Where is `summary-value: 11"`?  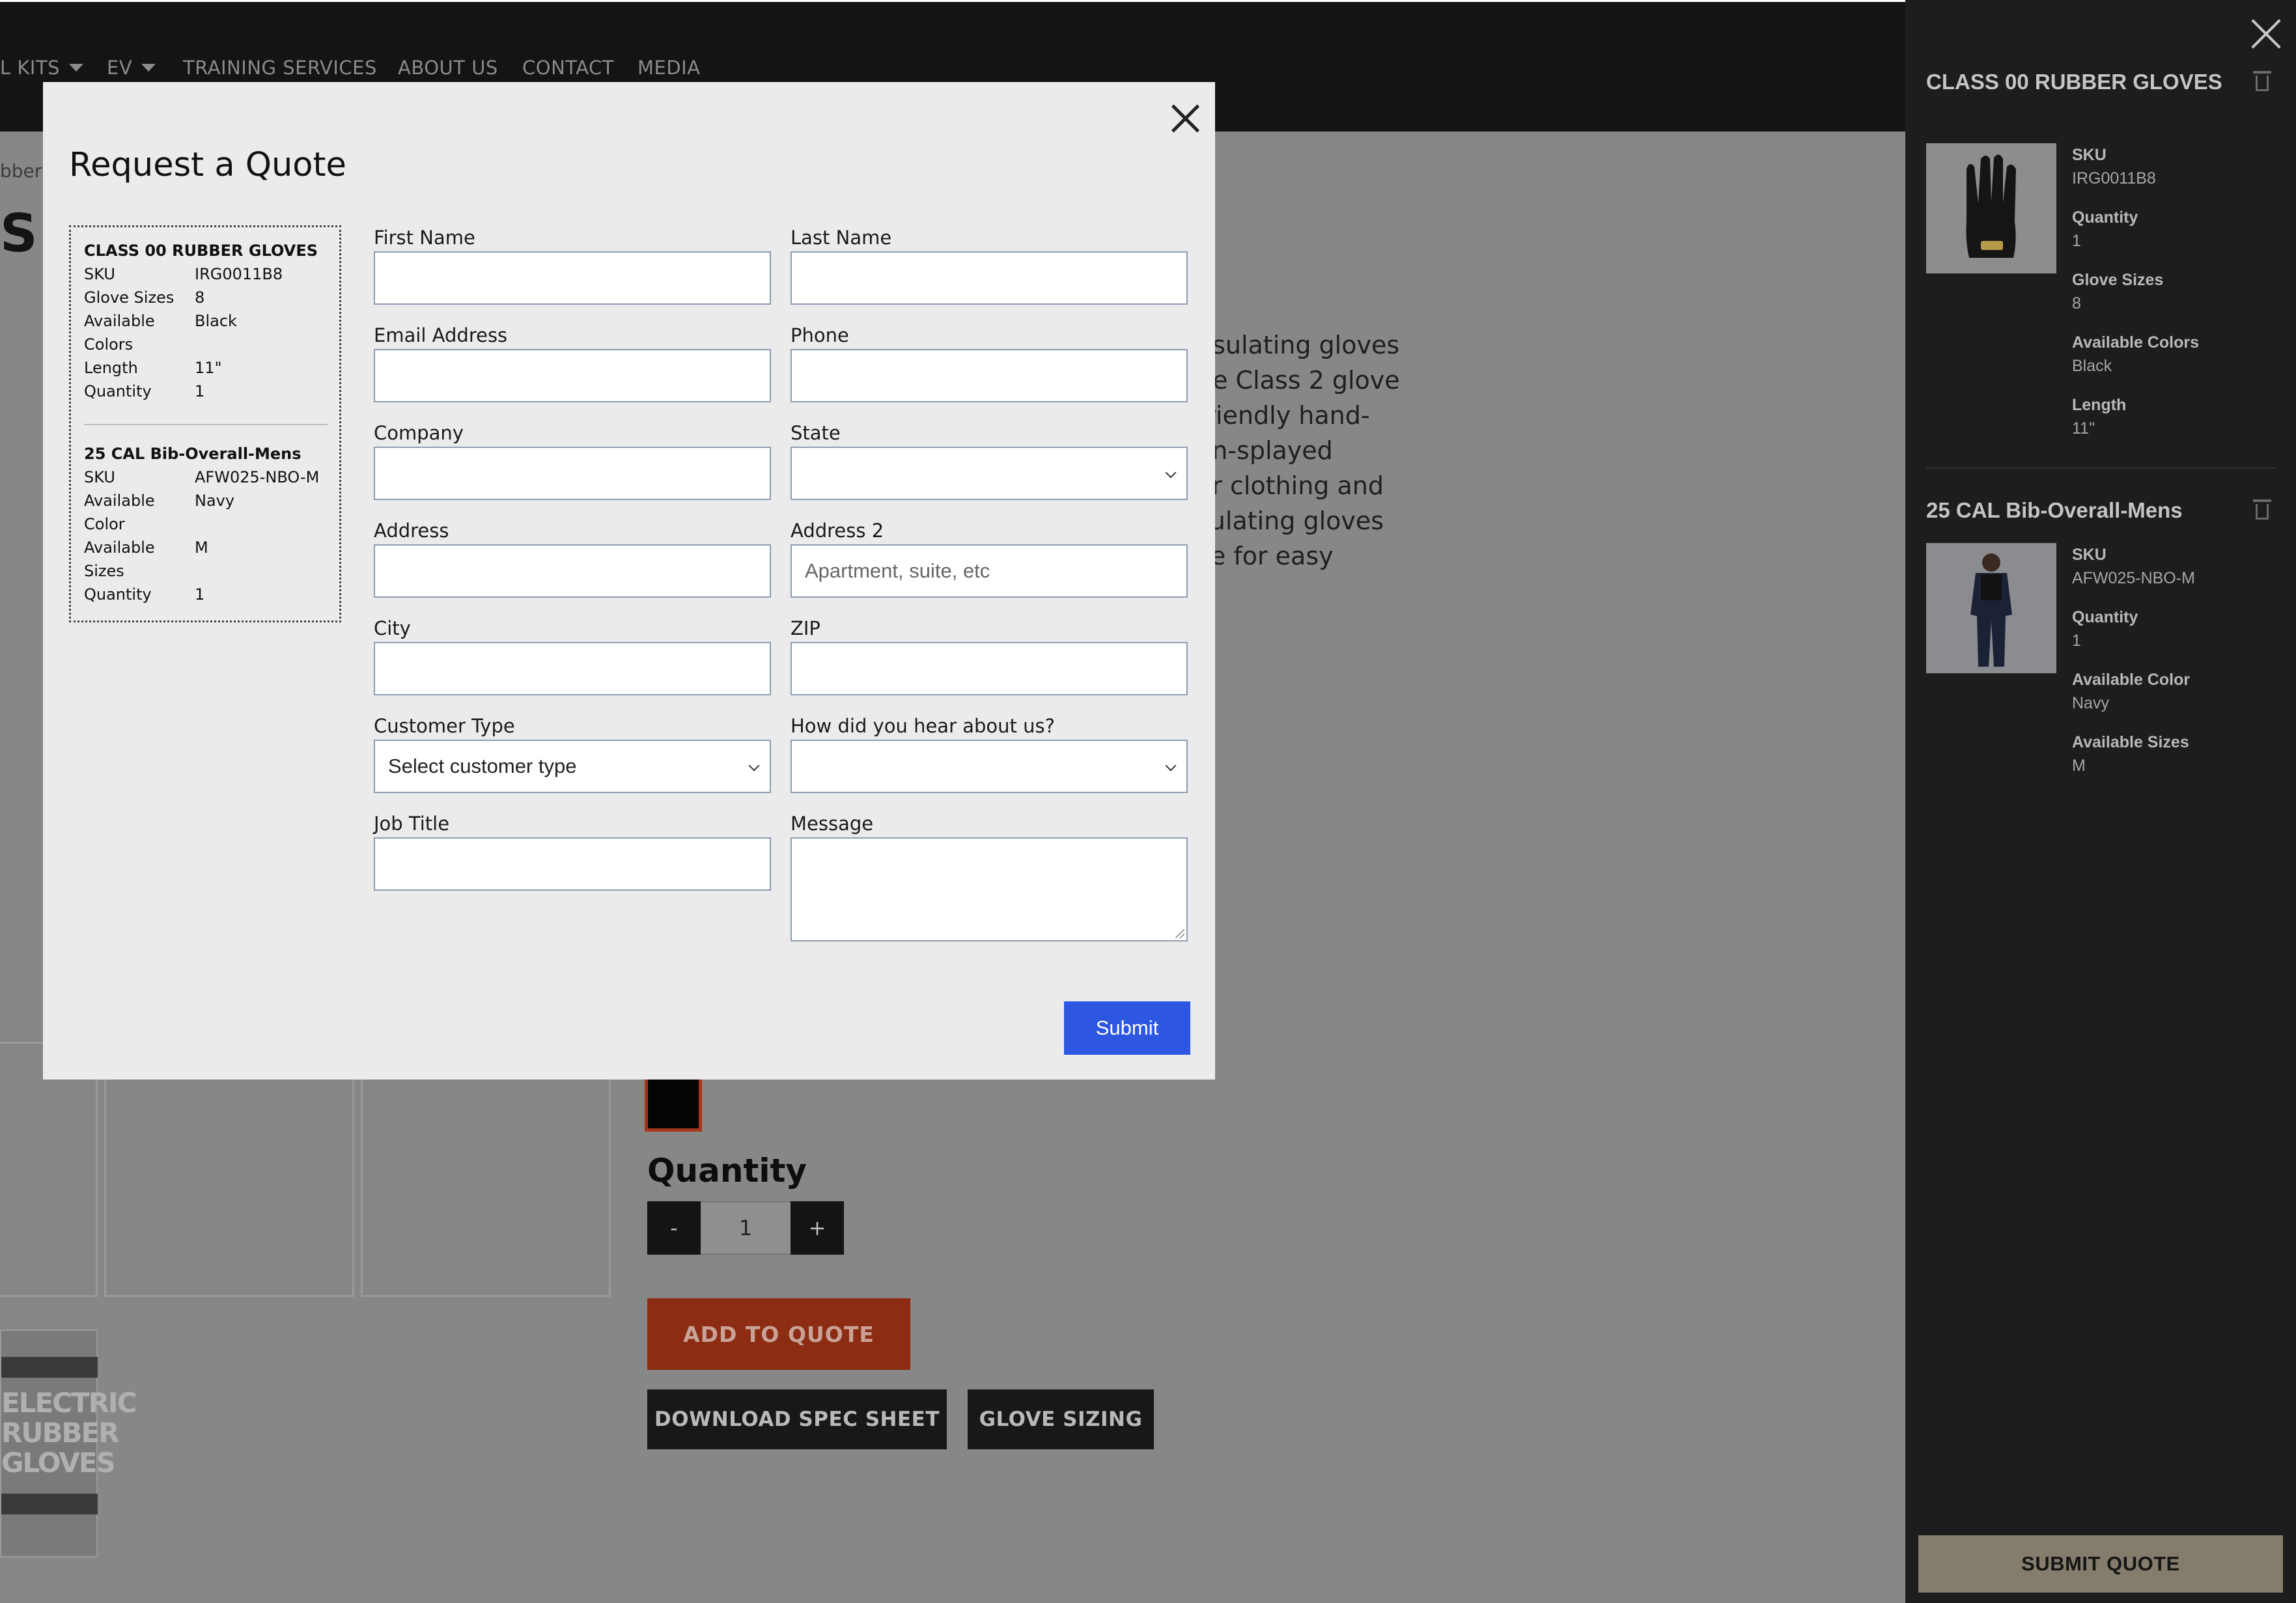 summary-value: 11" is located at coordinates (209, 368).